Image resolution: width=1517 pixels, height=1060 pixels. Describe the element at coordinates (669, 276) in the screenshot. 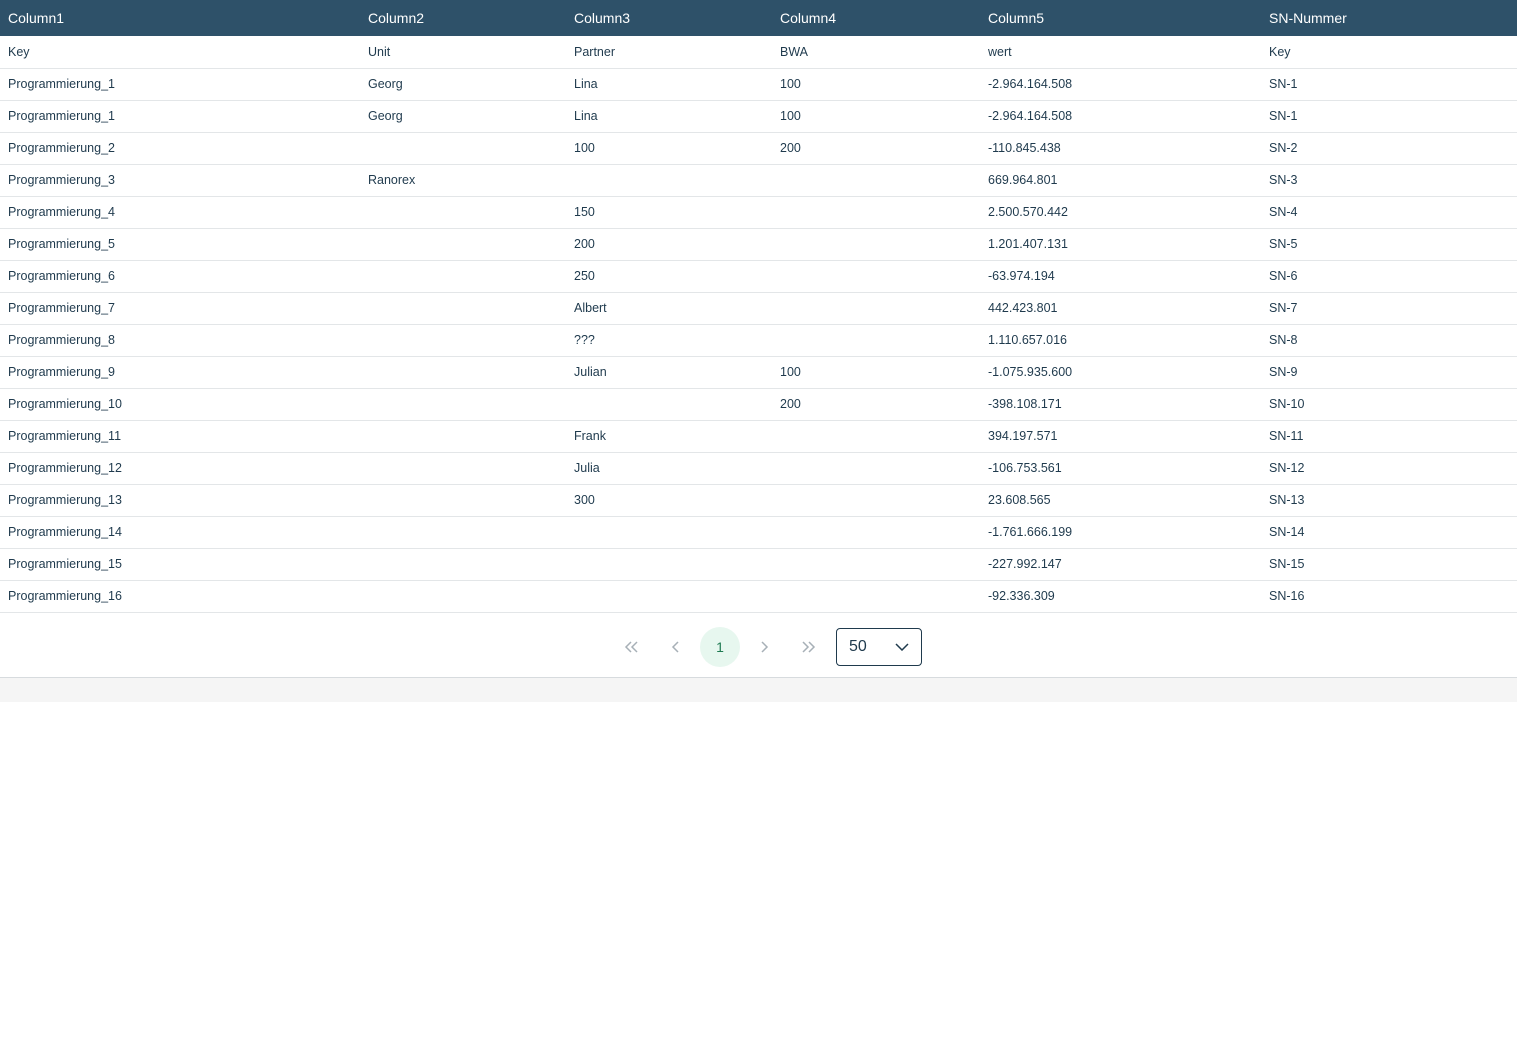

I see `cell-column3: 250` at that location.